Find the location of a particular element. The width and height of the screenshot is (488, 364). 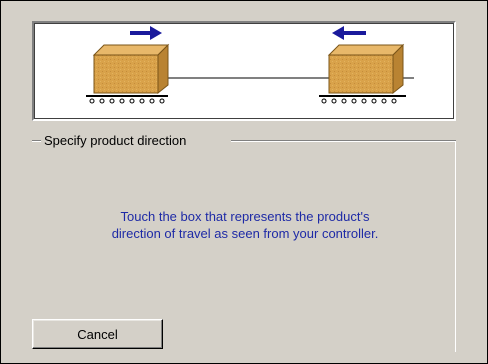

cancel-button: Cancel is located at coordinates (97, 334).